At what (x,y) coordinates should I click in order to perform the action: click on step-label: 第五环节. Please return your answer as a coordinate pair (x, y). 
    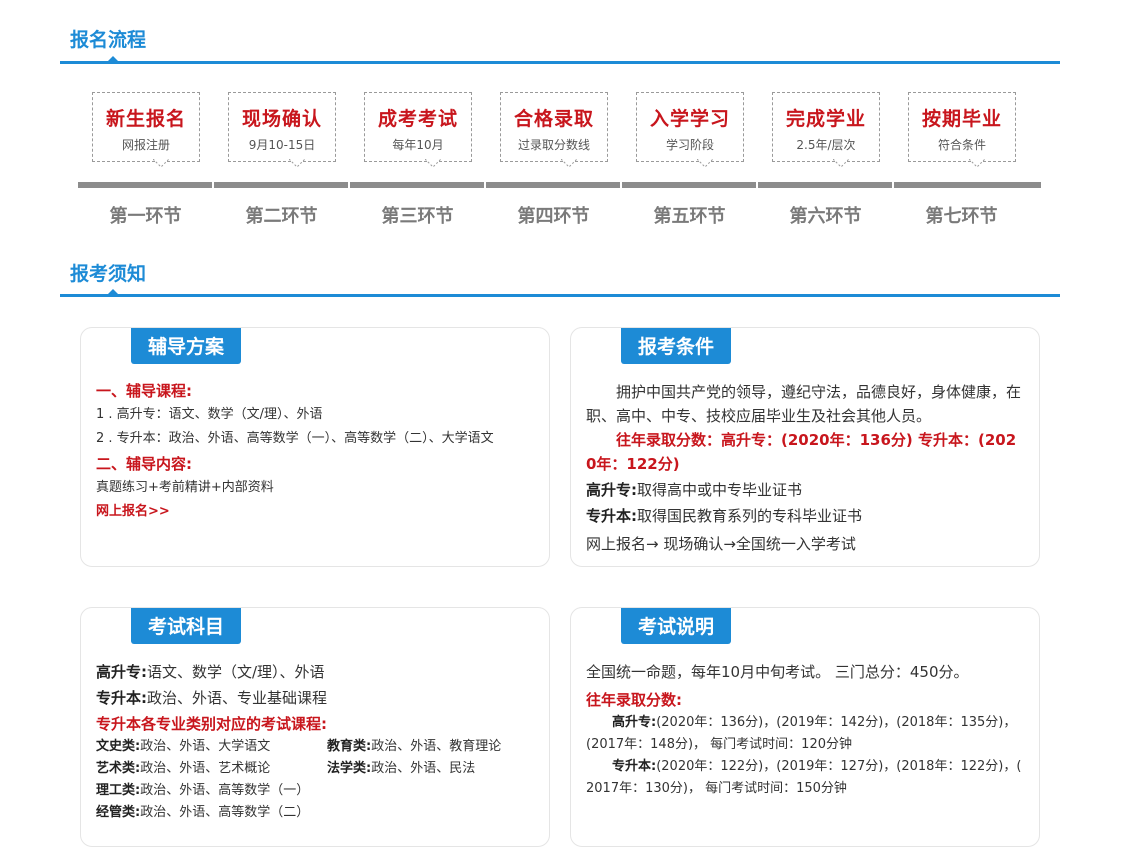
    Looking at the image, I should click on (689, 216).